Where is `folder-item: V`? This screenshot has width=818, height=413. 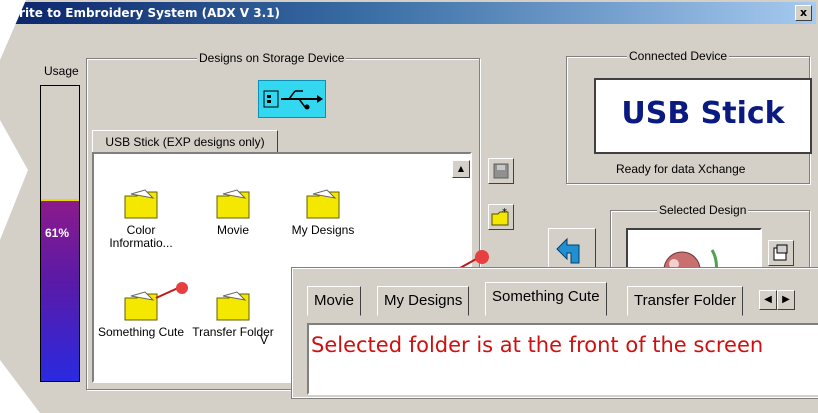 folder-item: V is located at coordinates (270, 340).